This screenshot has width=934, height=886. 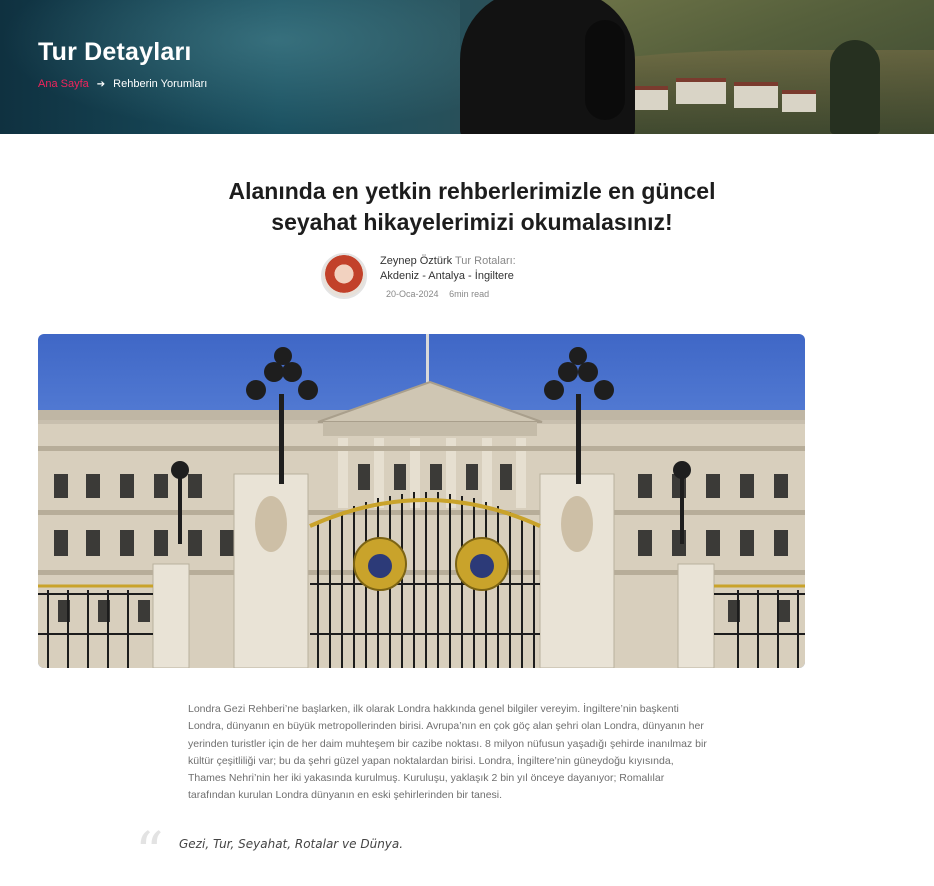 What do you see at coordinates (230, 67) in the screenshot?
I see `hero-mist` at bounding box center [230, 67].